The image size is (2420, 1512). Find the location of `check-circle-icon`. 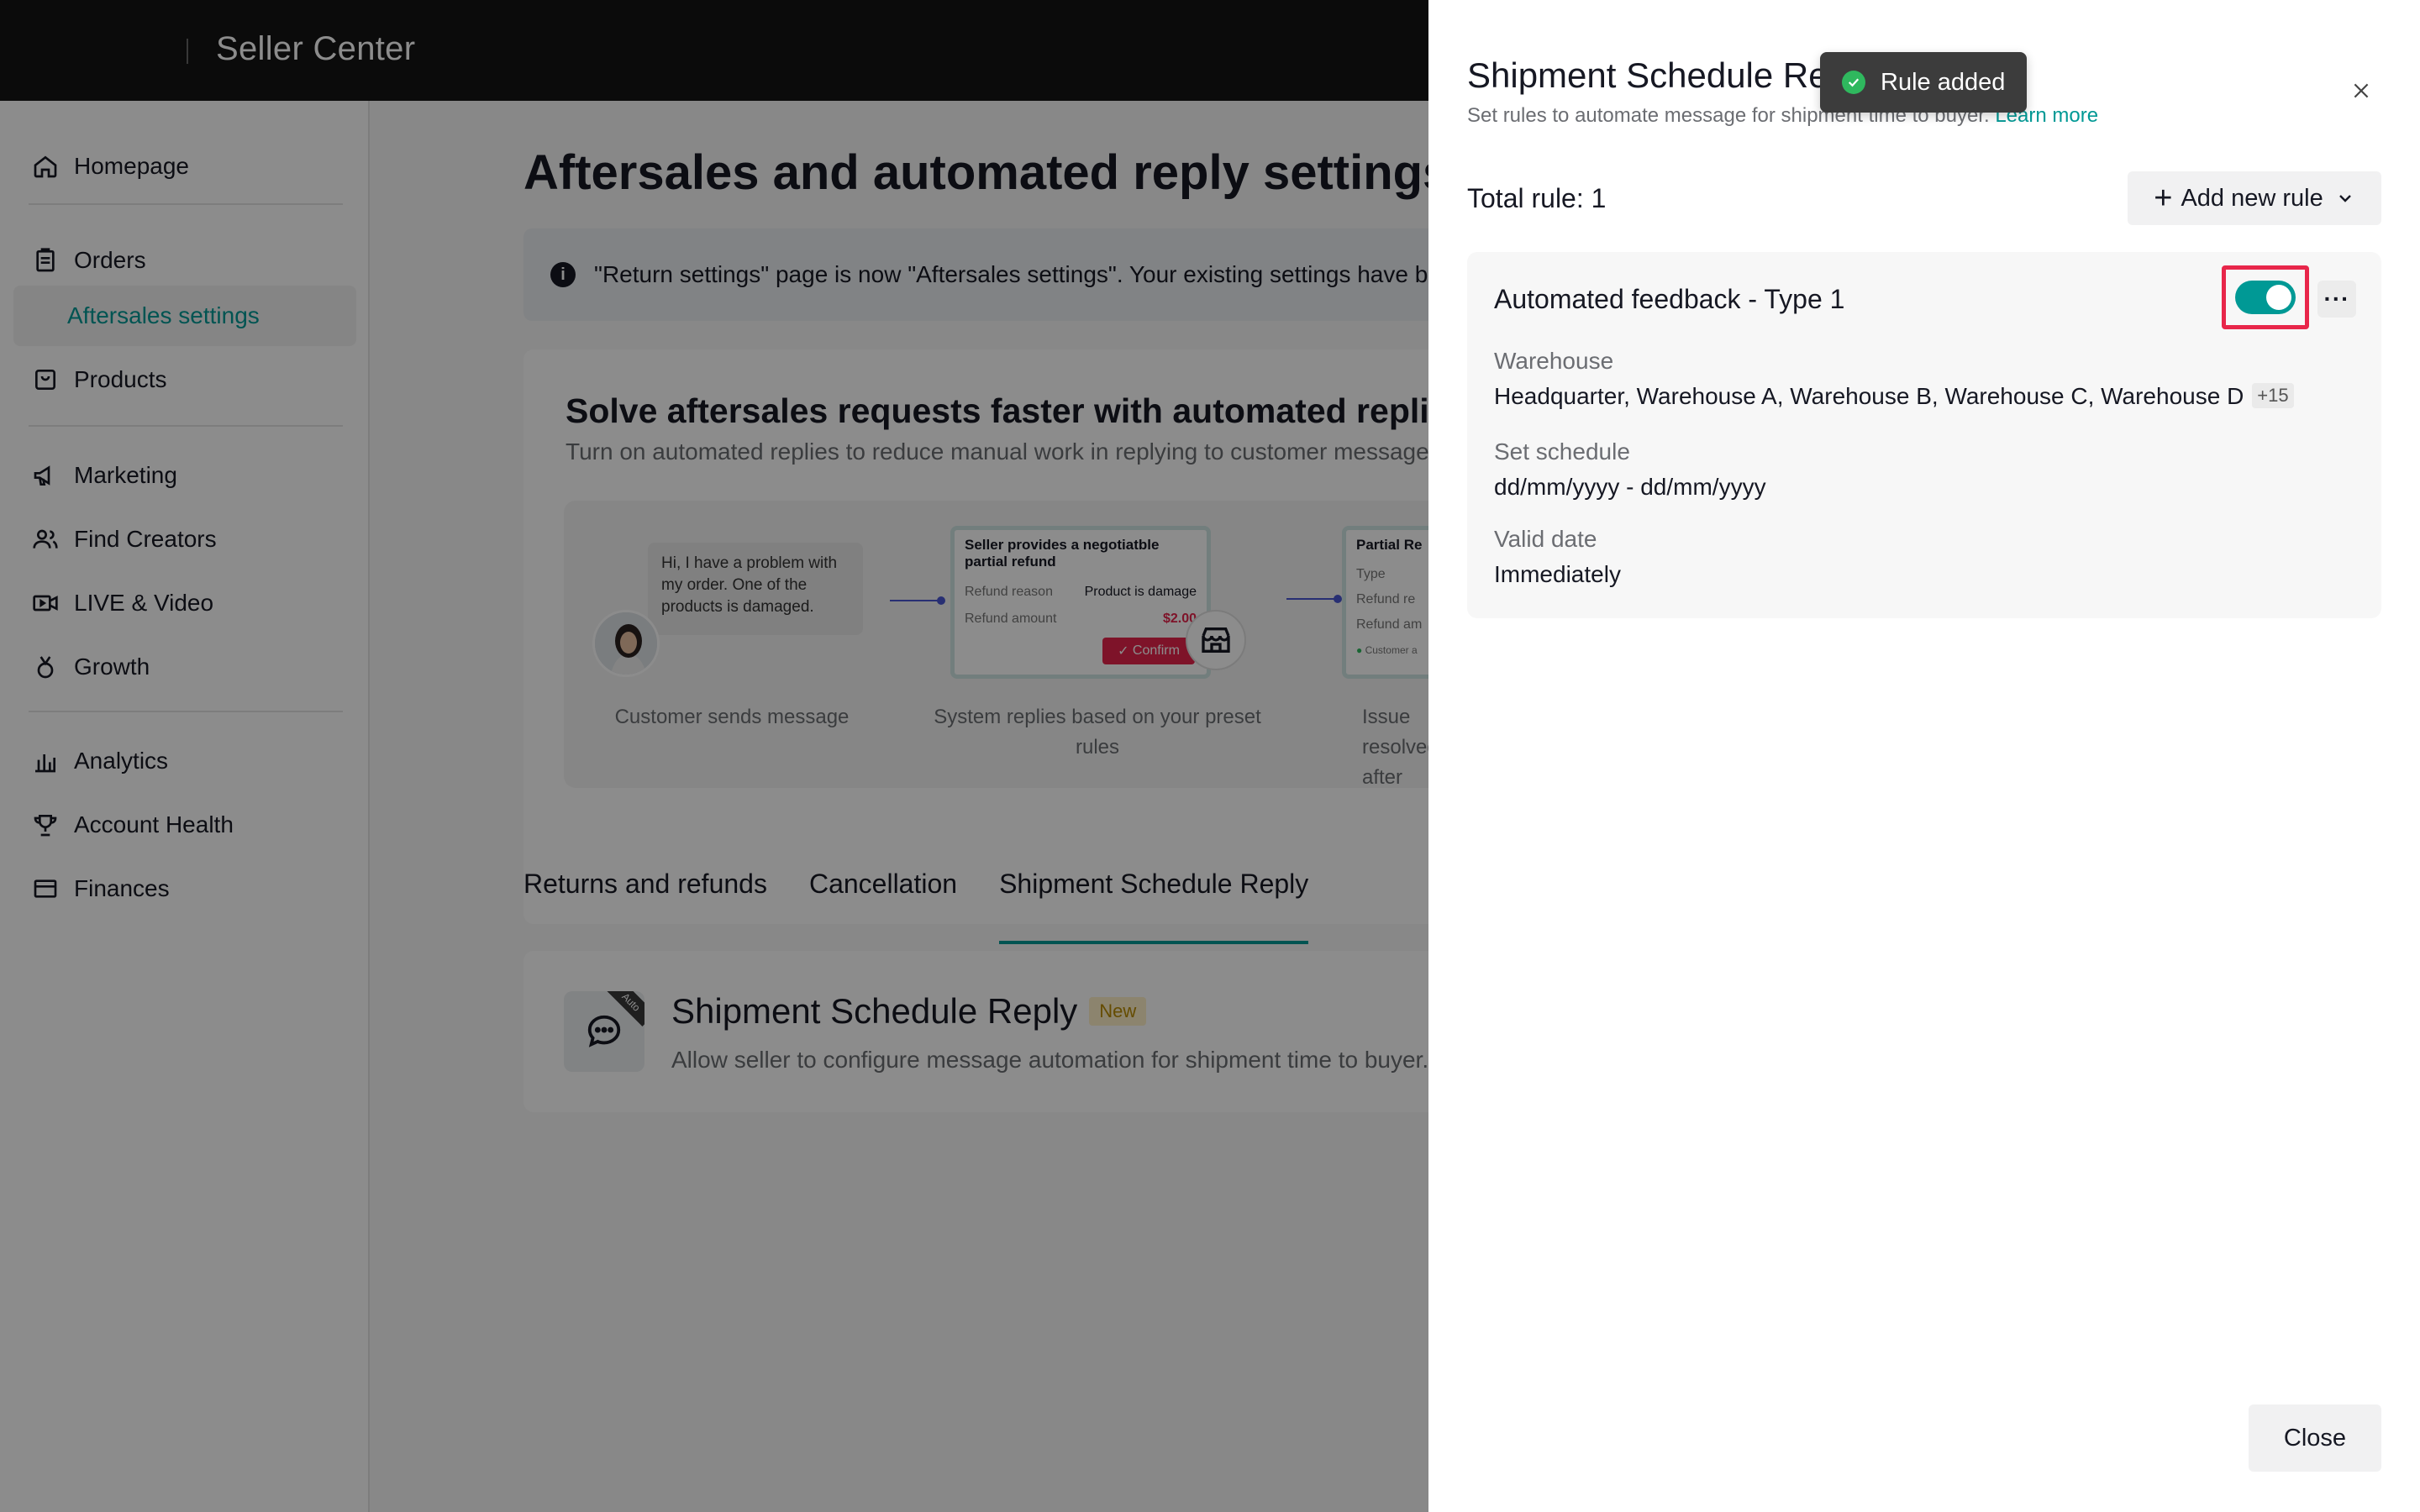

check-circle-icon is located at coordinates (1854, 82).